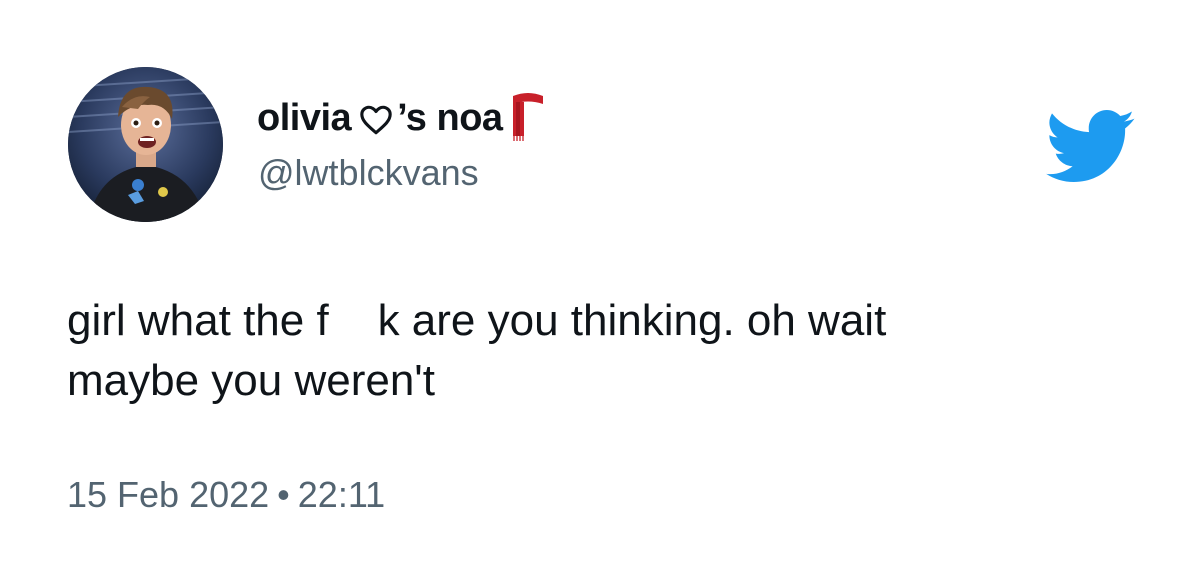 The image size is (1200, 585). Describe the element at coordinates (168, 494) in the screenshot. I see `timestamp-date: 15 Feb 2022` at that location.